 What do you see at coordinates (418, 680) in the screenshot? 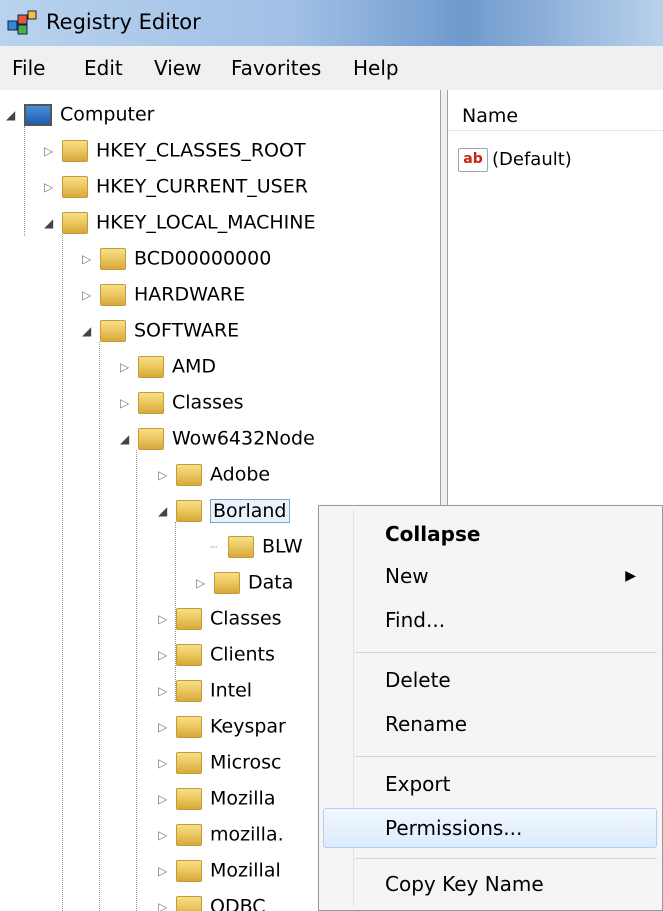
I see `menu-item-delete: Delete` at bounding box center [418, 680].